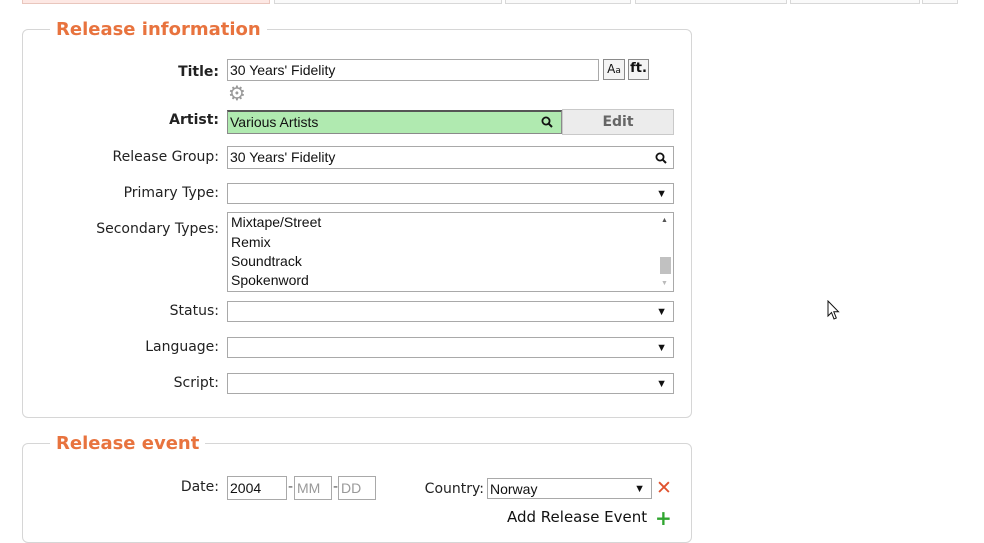 This screenshot has height=543, width=984. What do you see at coordinates (199, 487) in the screenshot?
I see `date-label: Date:` at bounding box center [199, 487].